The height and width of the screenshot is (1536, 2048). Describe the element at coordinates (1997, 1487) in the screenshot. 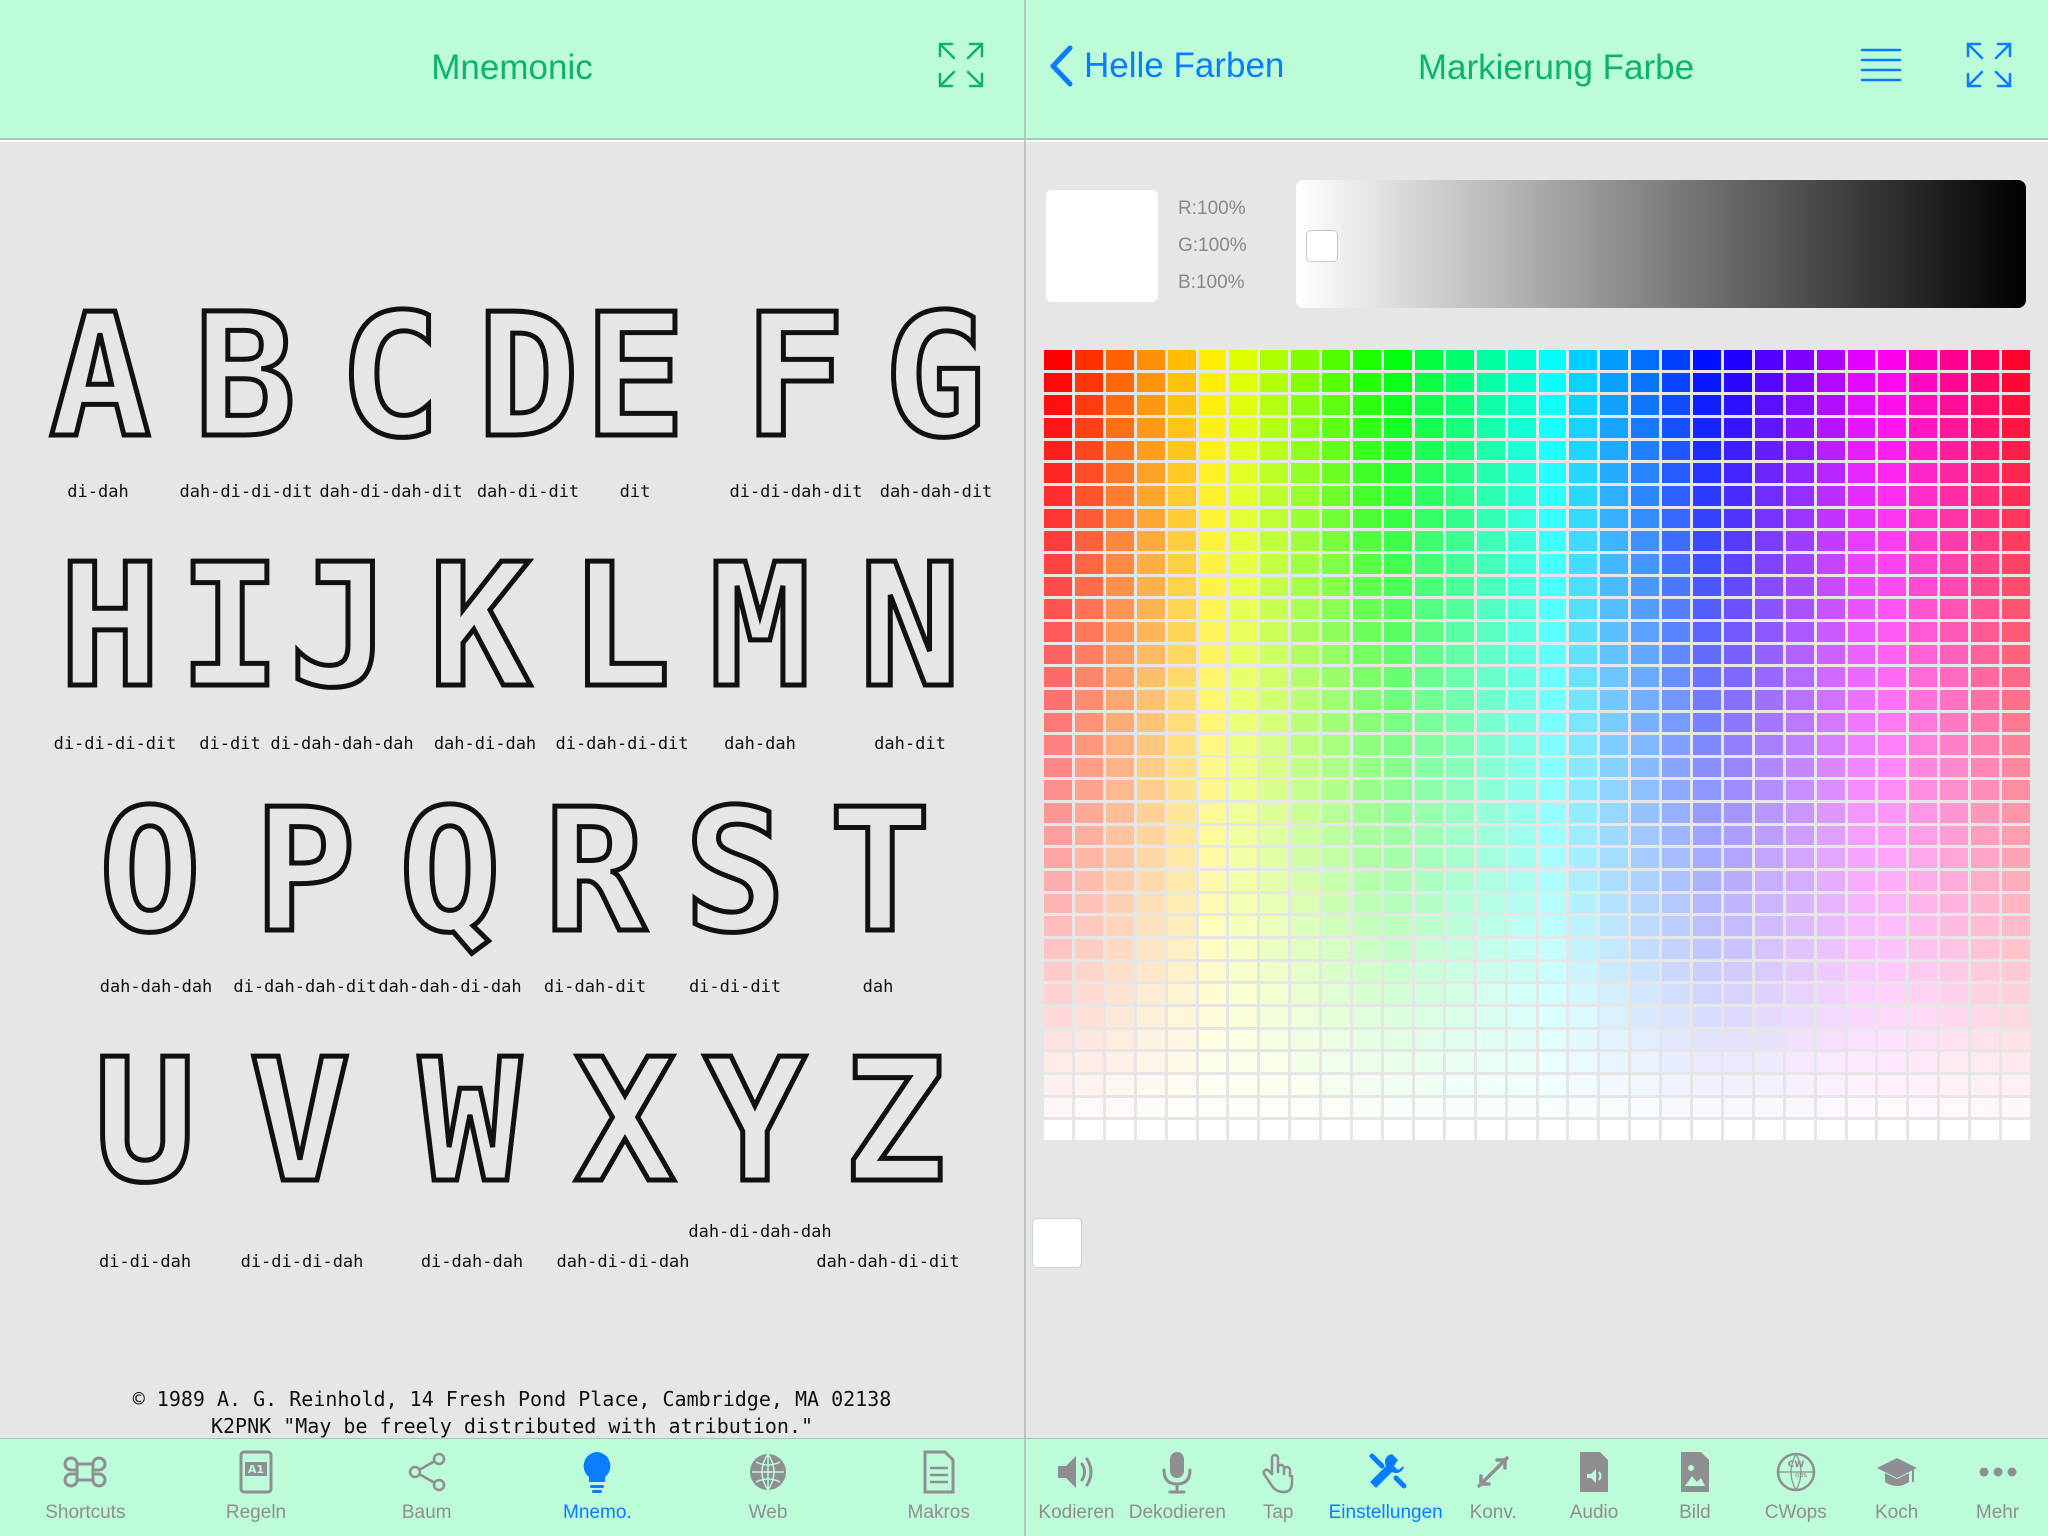

I see `tab-mehr: Mehr` at that location.